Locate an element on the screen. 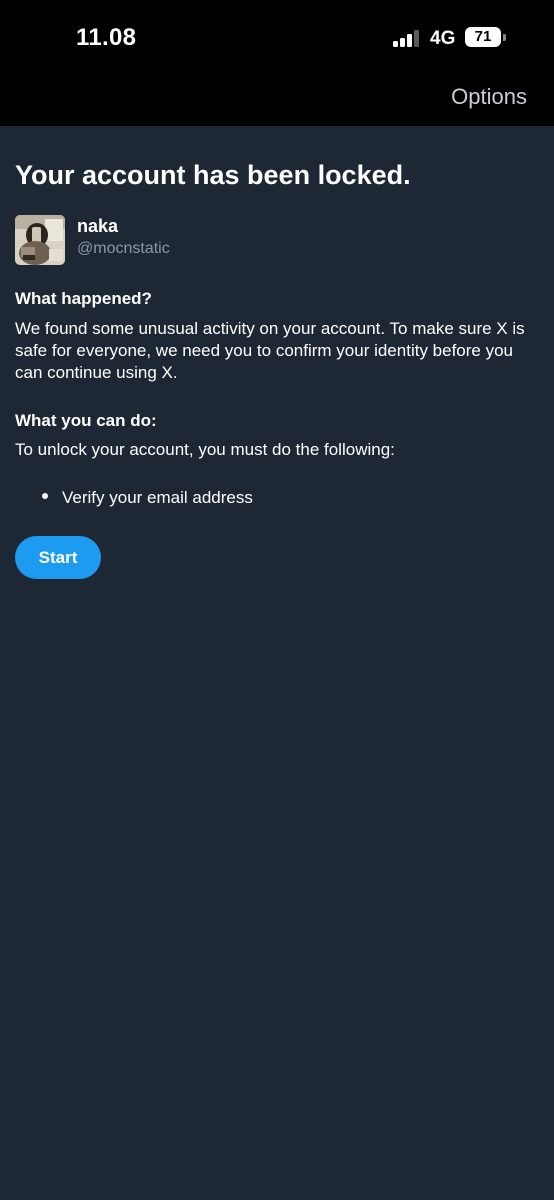 This screenshot has width=554, height=1200. battery-nub is located at coordinates (504, 37).